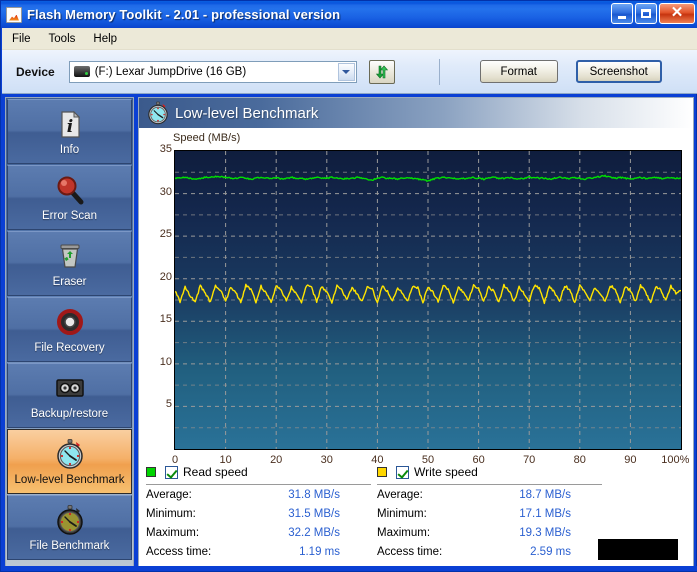 The image size is (697, 572). I want to click on sidebar-item-label: File Benchmark, so click(69, 546).